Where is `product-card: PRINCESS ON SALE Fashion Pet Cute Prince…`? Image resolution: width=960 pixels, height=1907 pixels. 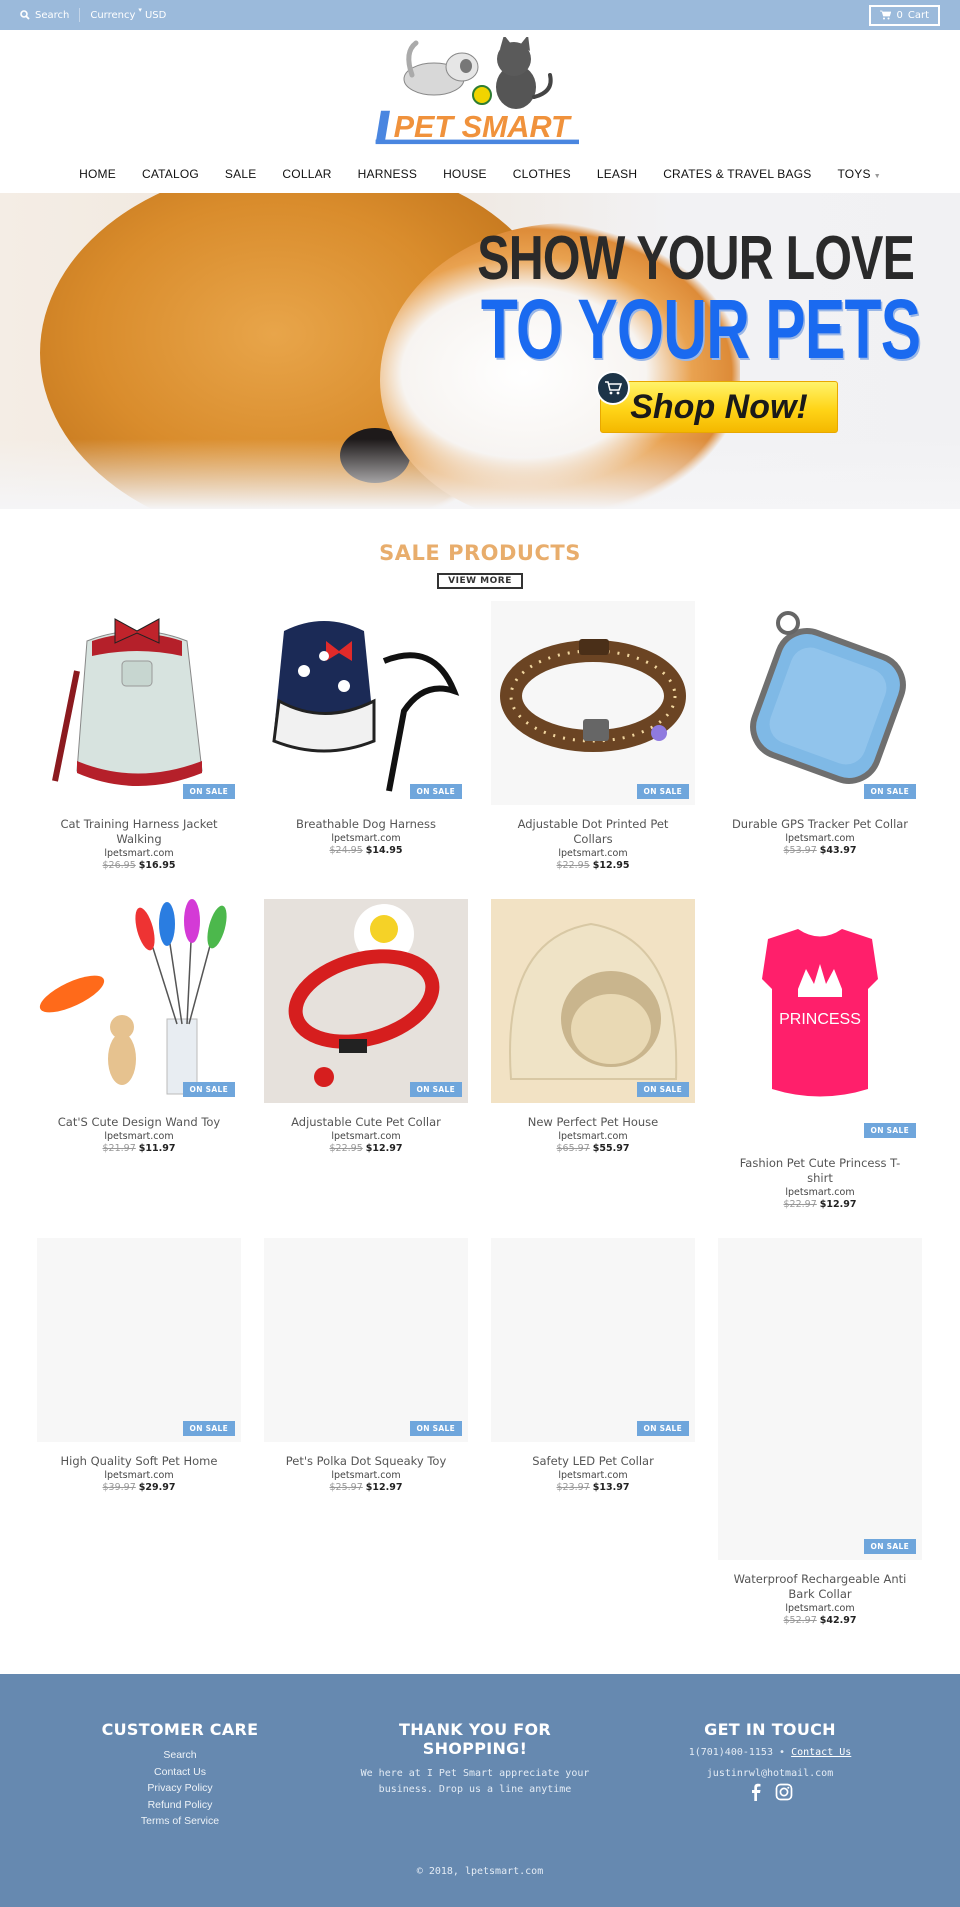 product-card: PRINCESS ON SALE Fashion Pet Cute Prince… is located at coordinates (820, 1054).